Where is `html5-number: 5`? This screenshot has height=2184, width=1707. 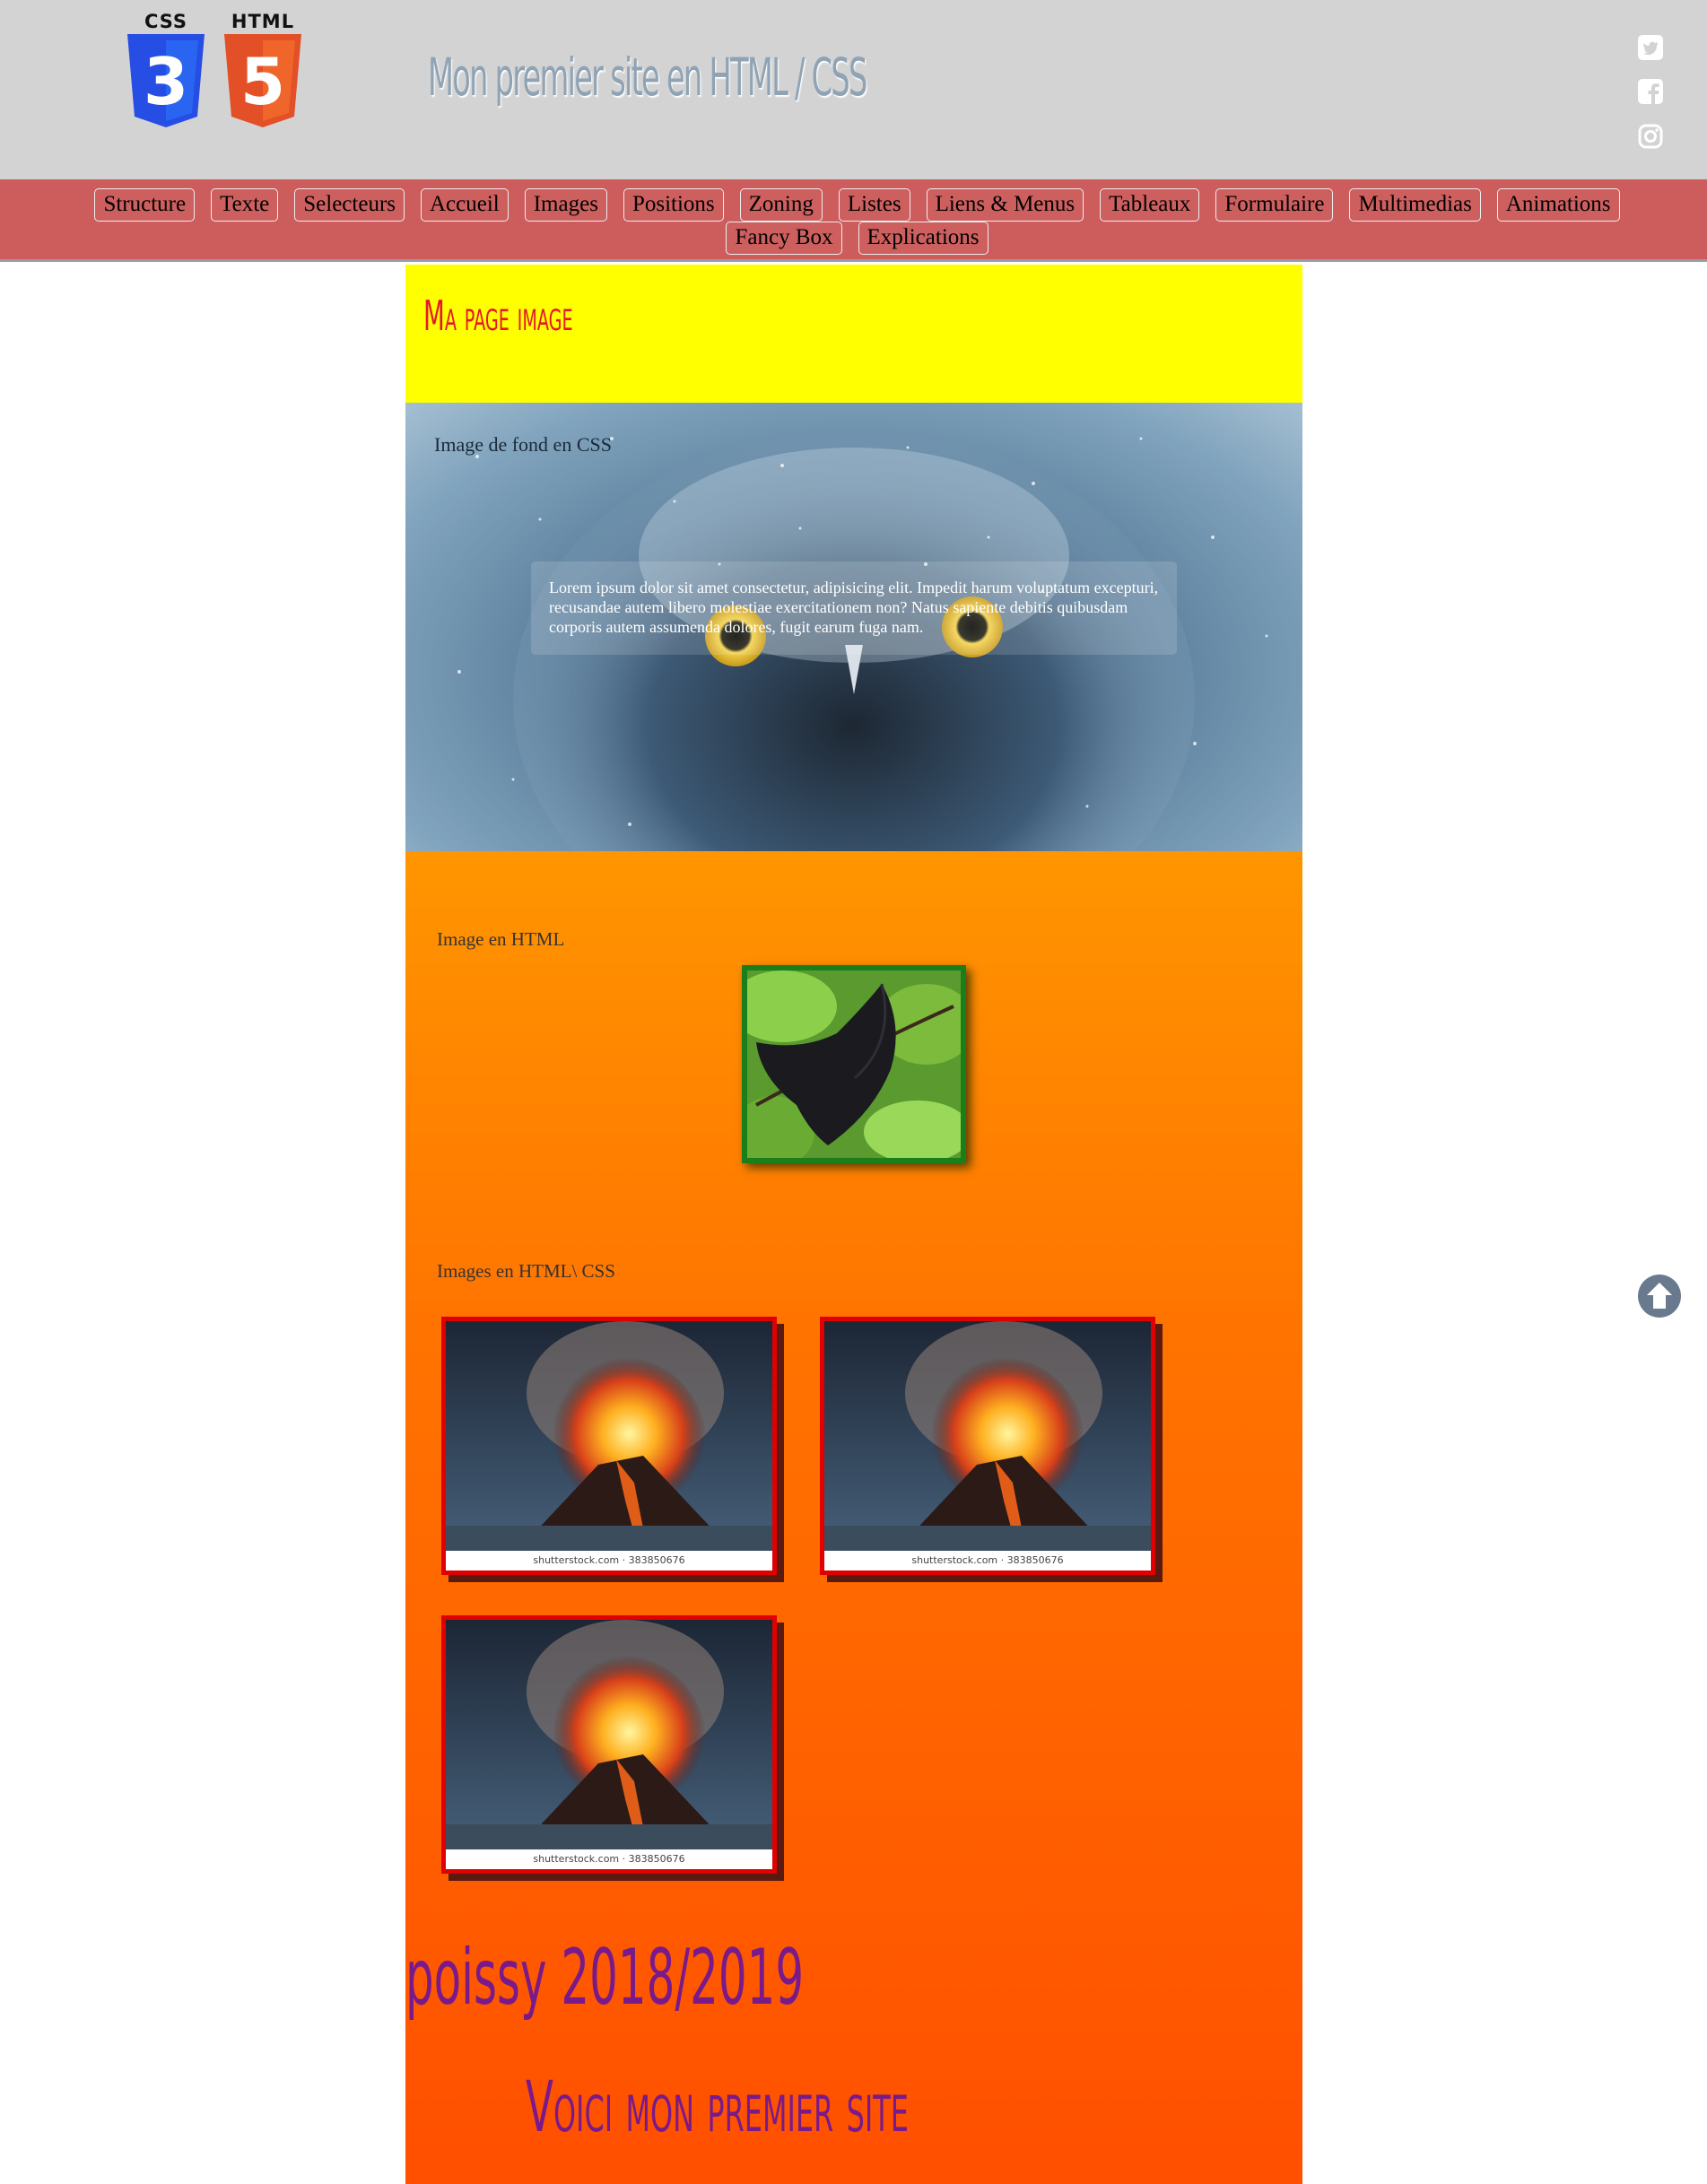 html5-number: 5 is located at coordinates (262, 81).